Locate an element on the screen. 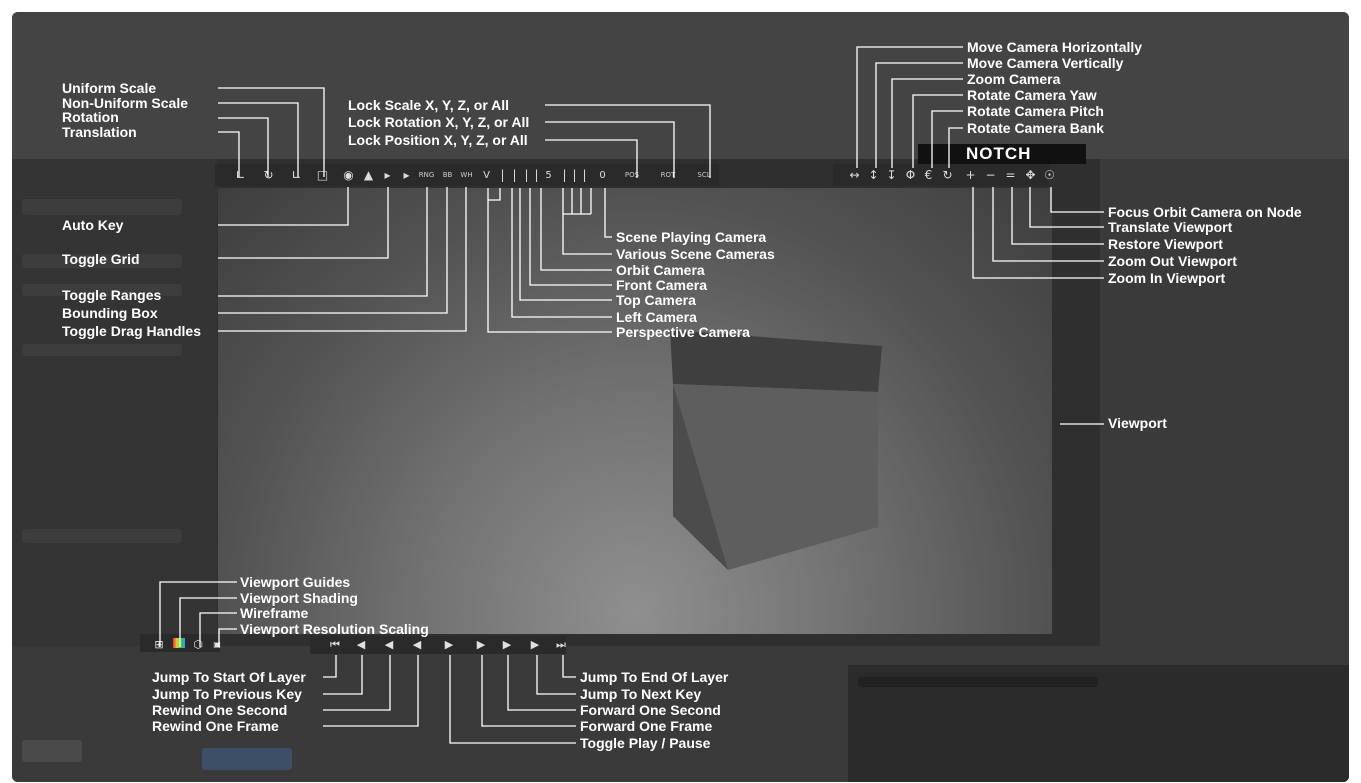  label-toggle-grid: Toggle Grid is located at coordinates (101, 259).